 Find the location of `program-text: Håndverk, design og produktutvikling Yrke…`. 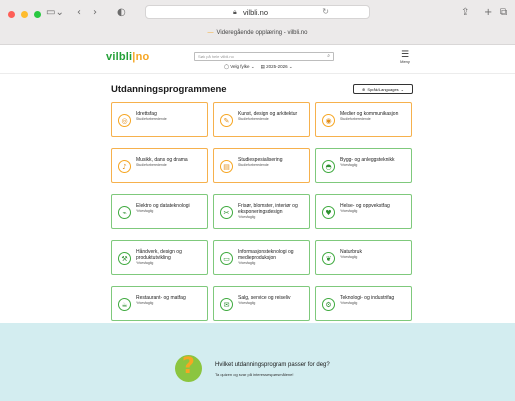

program-text: Håndverk, design og produktutvikling Yrke… is located at coordinates (170, 257).